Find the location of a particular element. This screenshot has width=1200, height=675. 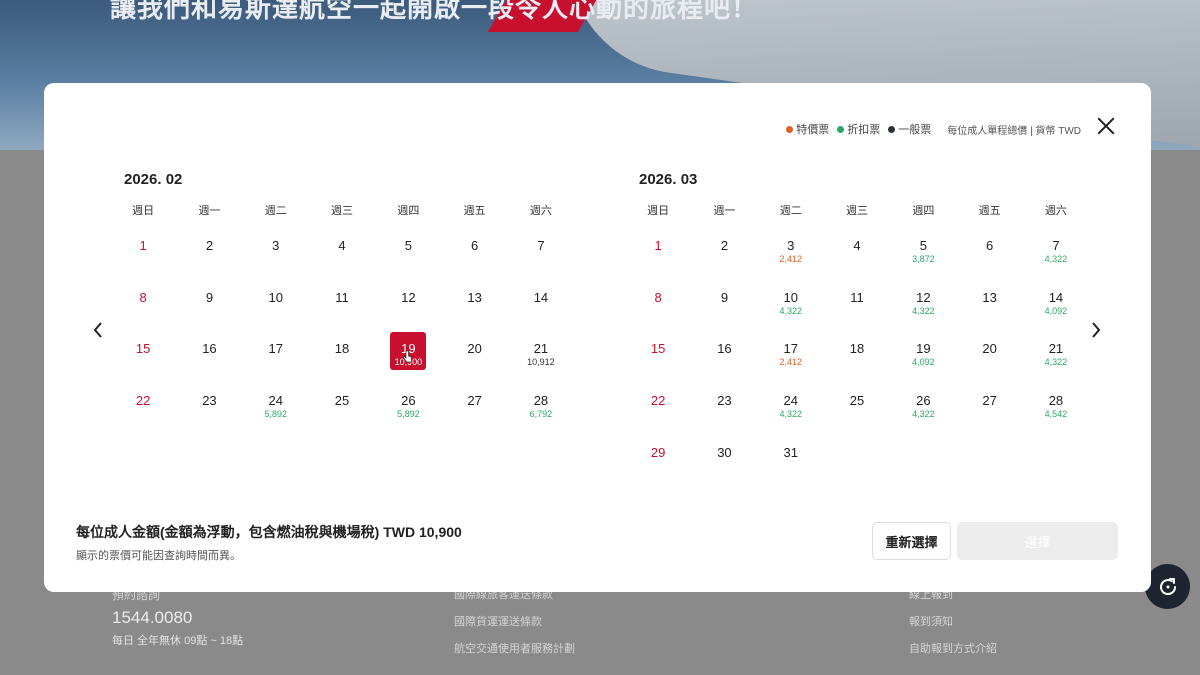

day-cell: 26 5,892 is located at coordinates (408, 408).